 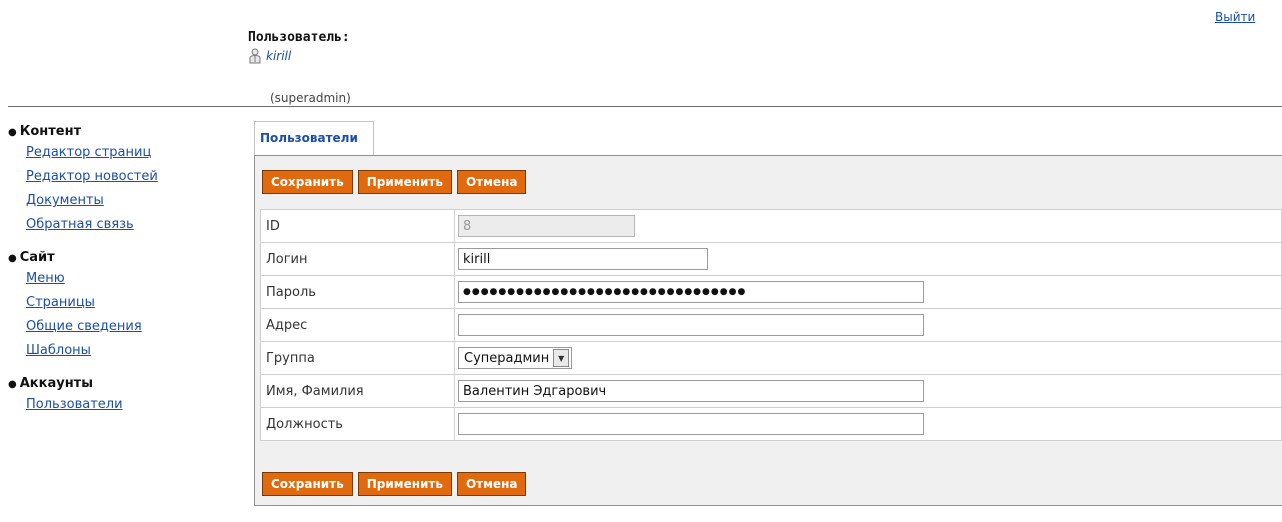 I want to click on field-label: Имя, Фамилия, so click(x=357, y=391).